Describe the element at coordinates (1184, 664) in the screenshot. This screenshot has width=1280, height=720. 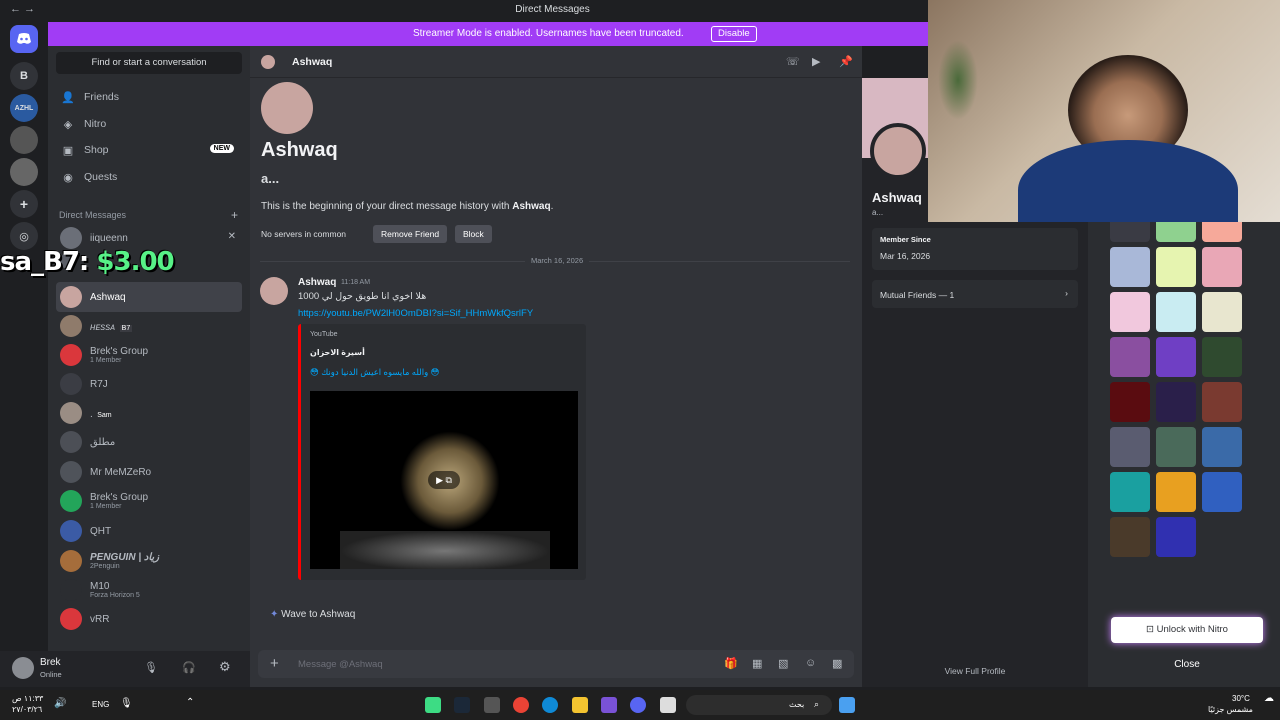
I see `close-button: Close` at that location.